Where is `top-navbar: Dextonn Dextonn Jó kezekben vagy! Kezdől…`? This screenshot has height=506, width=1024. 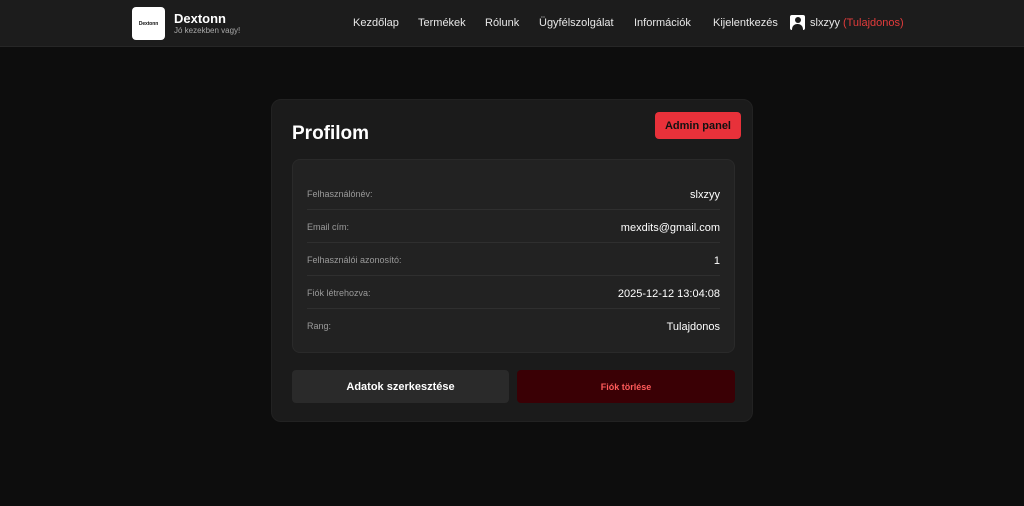 top-navbar: Dextonn Dextonn Jó kezekben vagy! Kezdől… is located at coordinates (512, 23).